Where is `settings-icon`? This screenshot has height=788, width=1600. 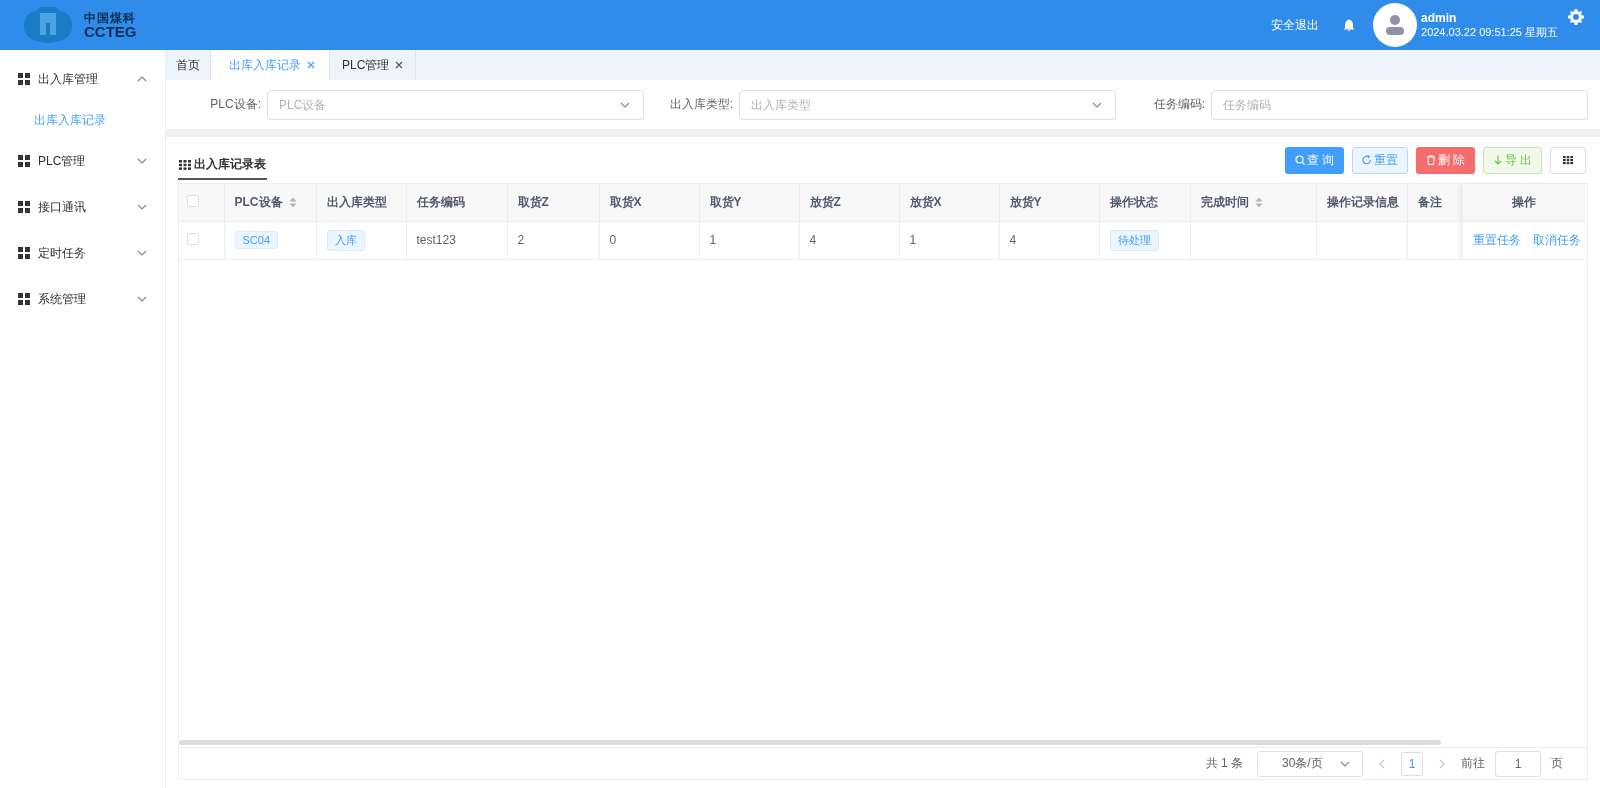
settings-icon is located at coordinates (1576, 17).